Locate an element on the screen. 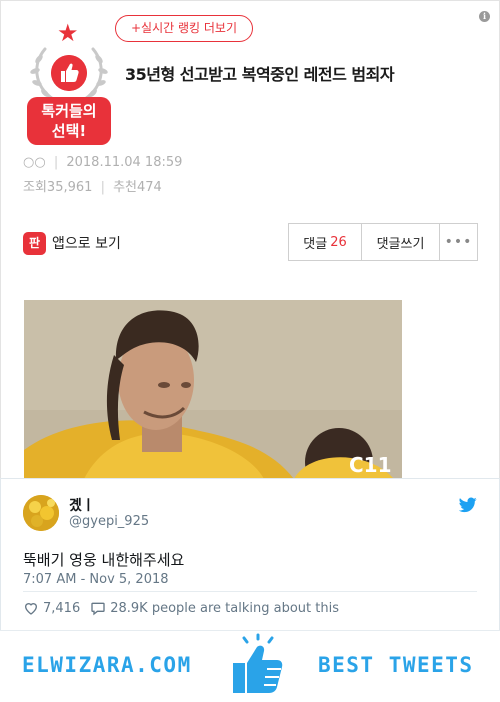  post-meta-stats: 조회35,961 | 추천474 is located at coordinates (92, 185).